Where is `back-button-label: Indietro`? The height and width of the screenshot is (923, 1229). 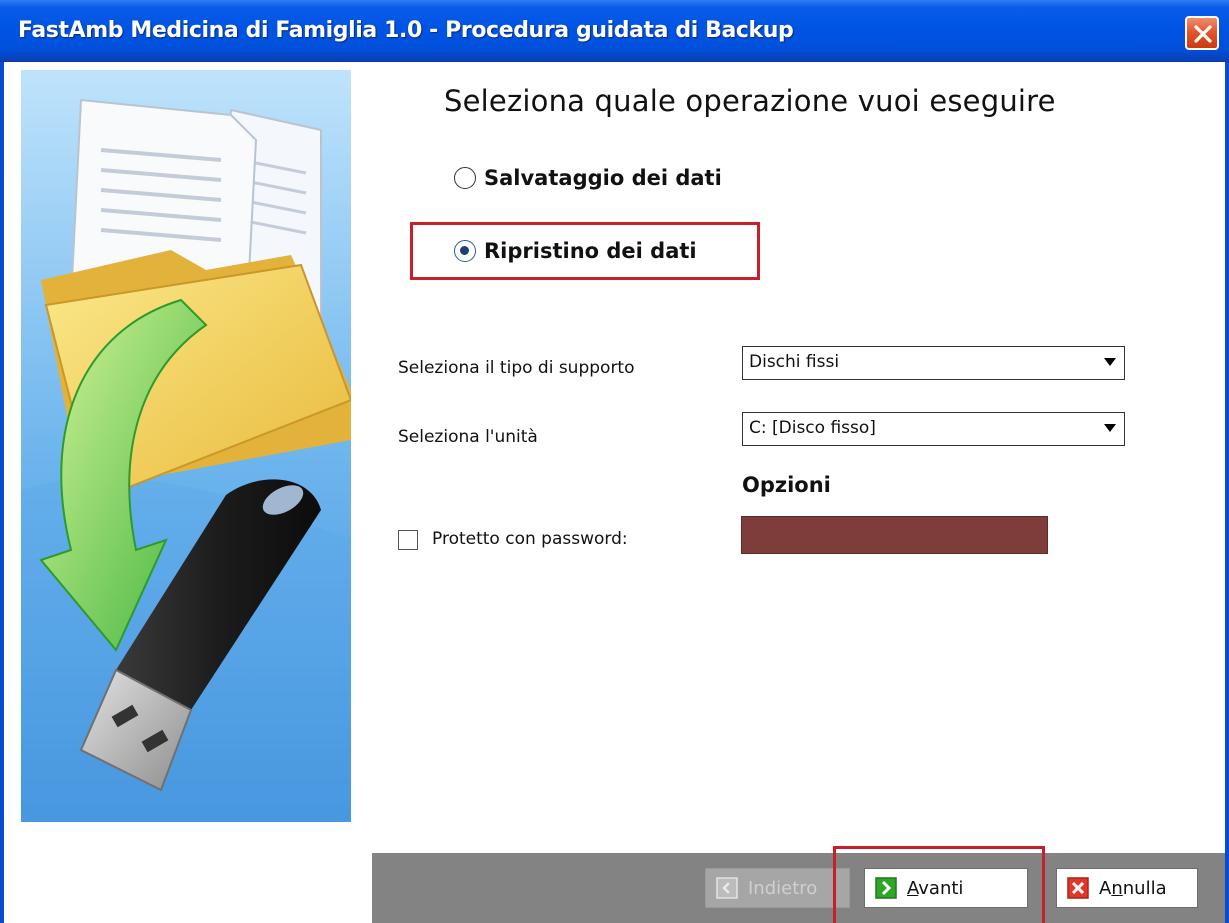
back-button-label: Indietro is located at coordinates (783, 888).